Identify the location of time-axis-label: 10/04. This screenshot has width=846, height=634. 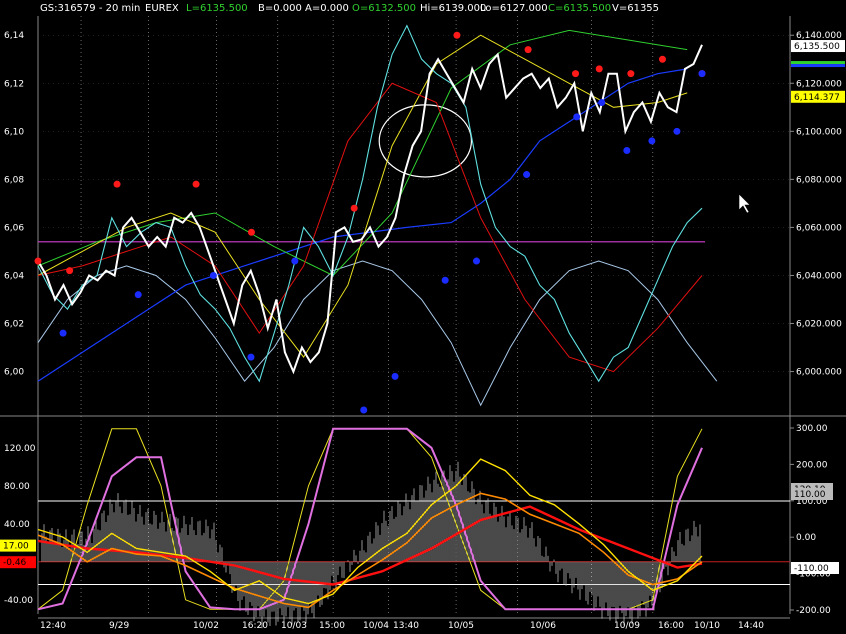
(376, 626).